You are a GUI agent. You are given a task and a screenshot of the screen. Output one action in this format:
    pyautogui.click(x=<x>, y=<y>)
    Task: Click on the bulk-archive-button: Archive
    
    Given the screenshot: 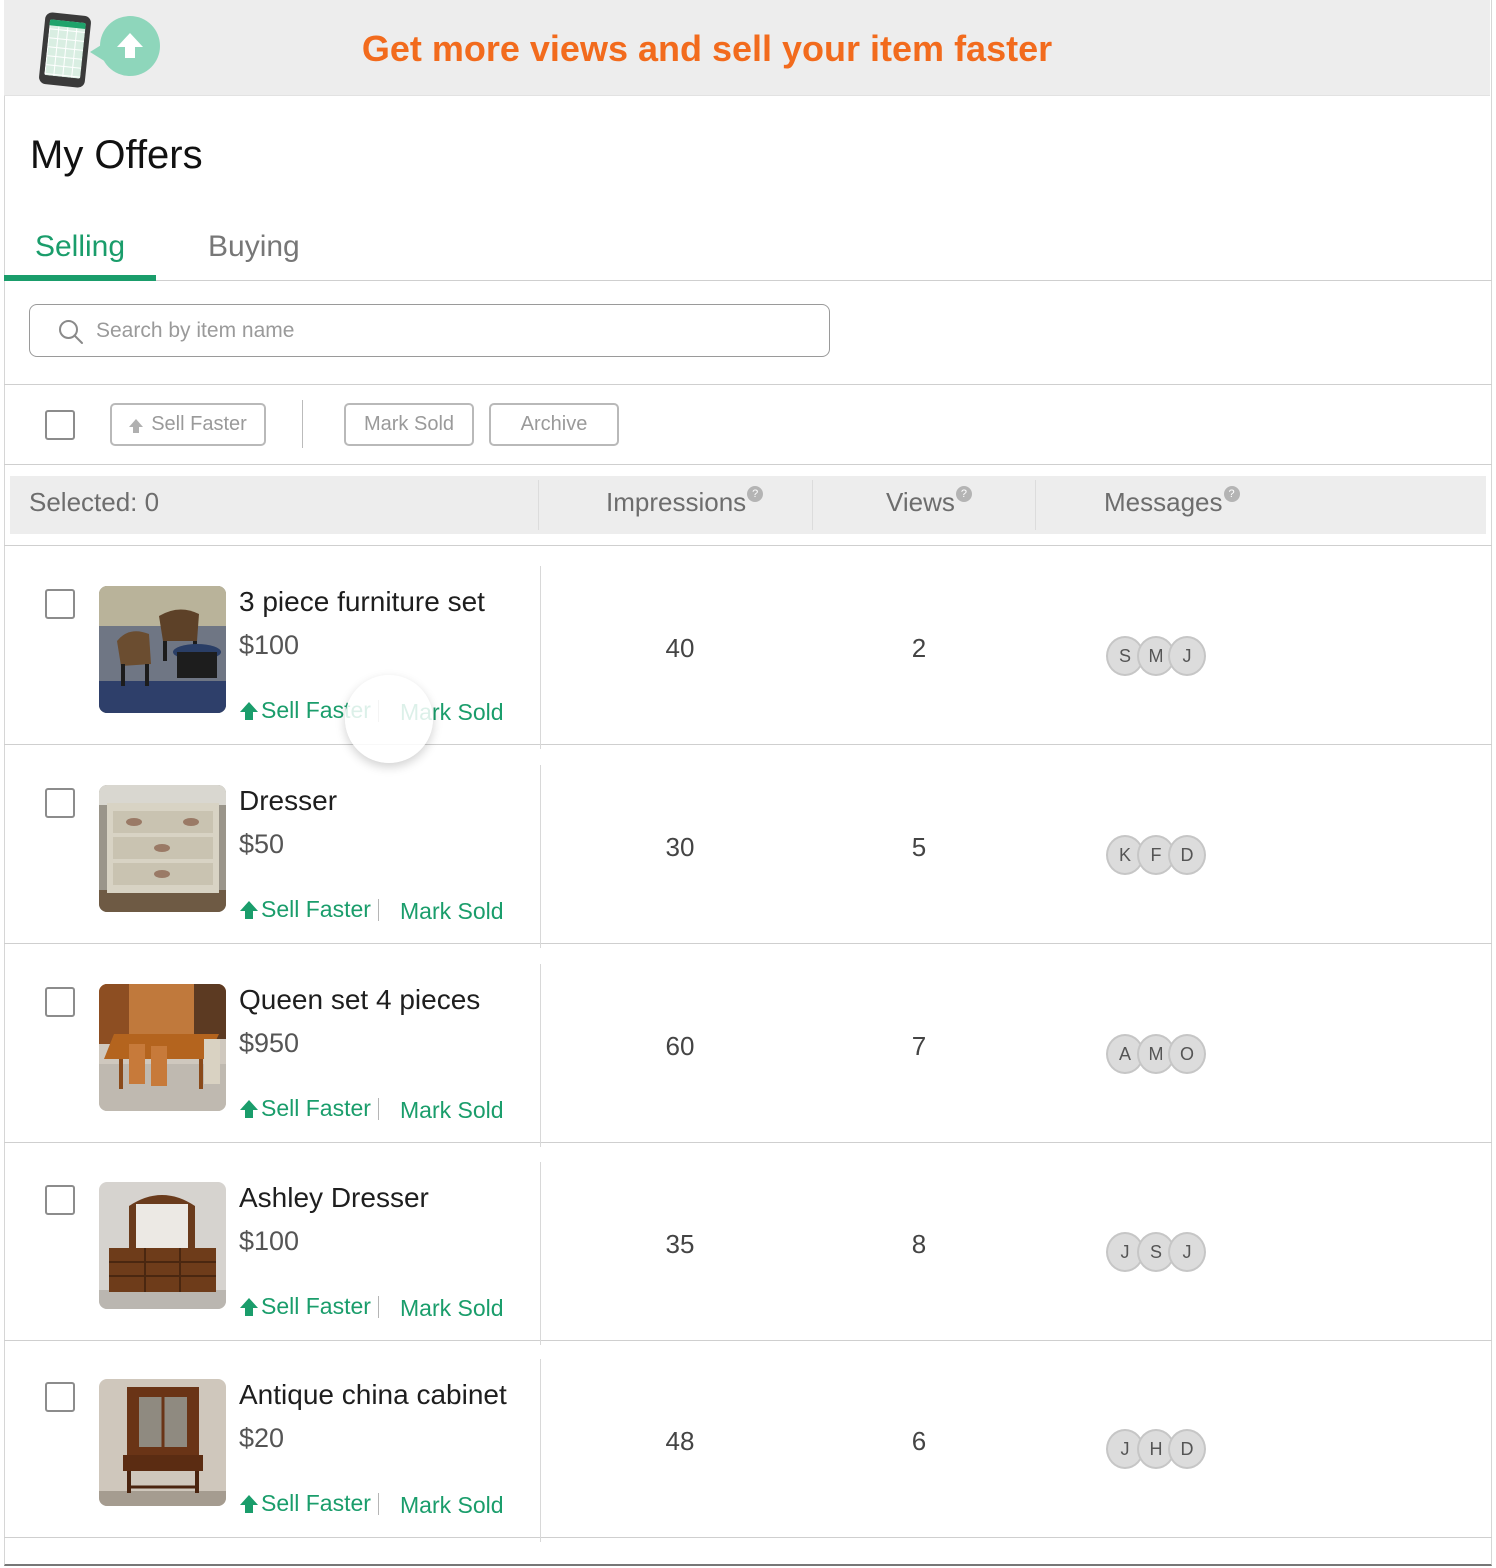 What is the action you would take?
    pyautogui.click(x=554, y=424)
    